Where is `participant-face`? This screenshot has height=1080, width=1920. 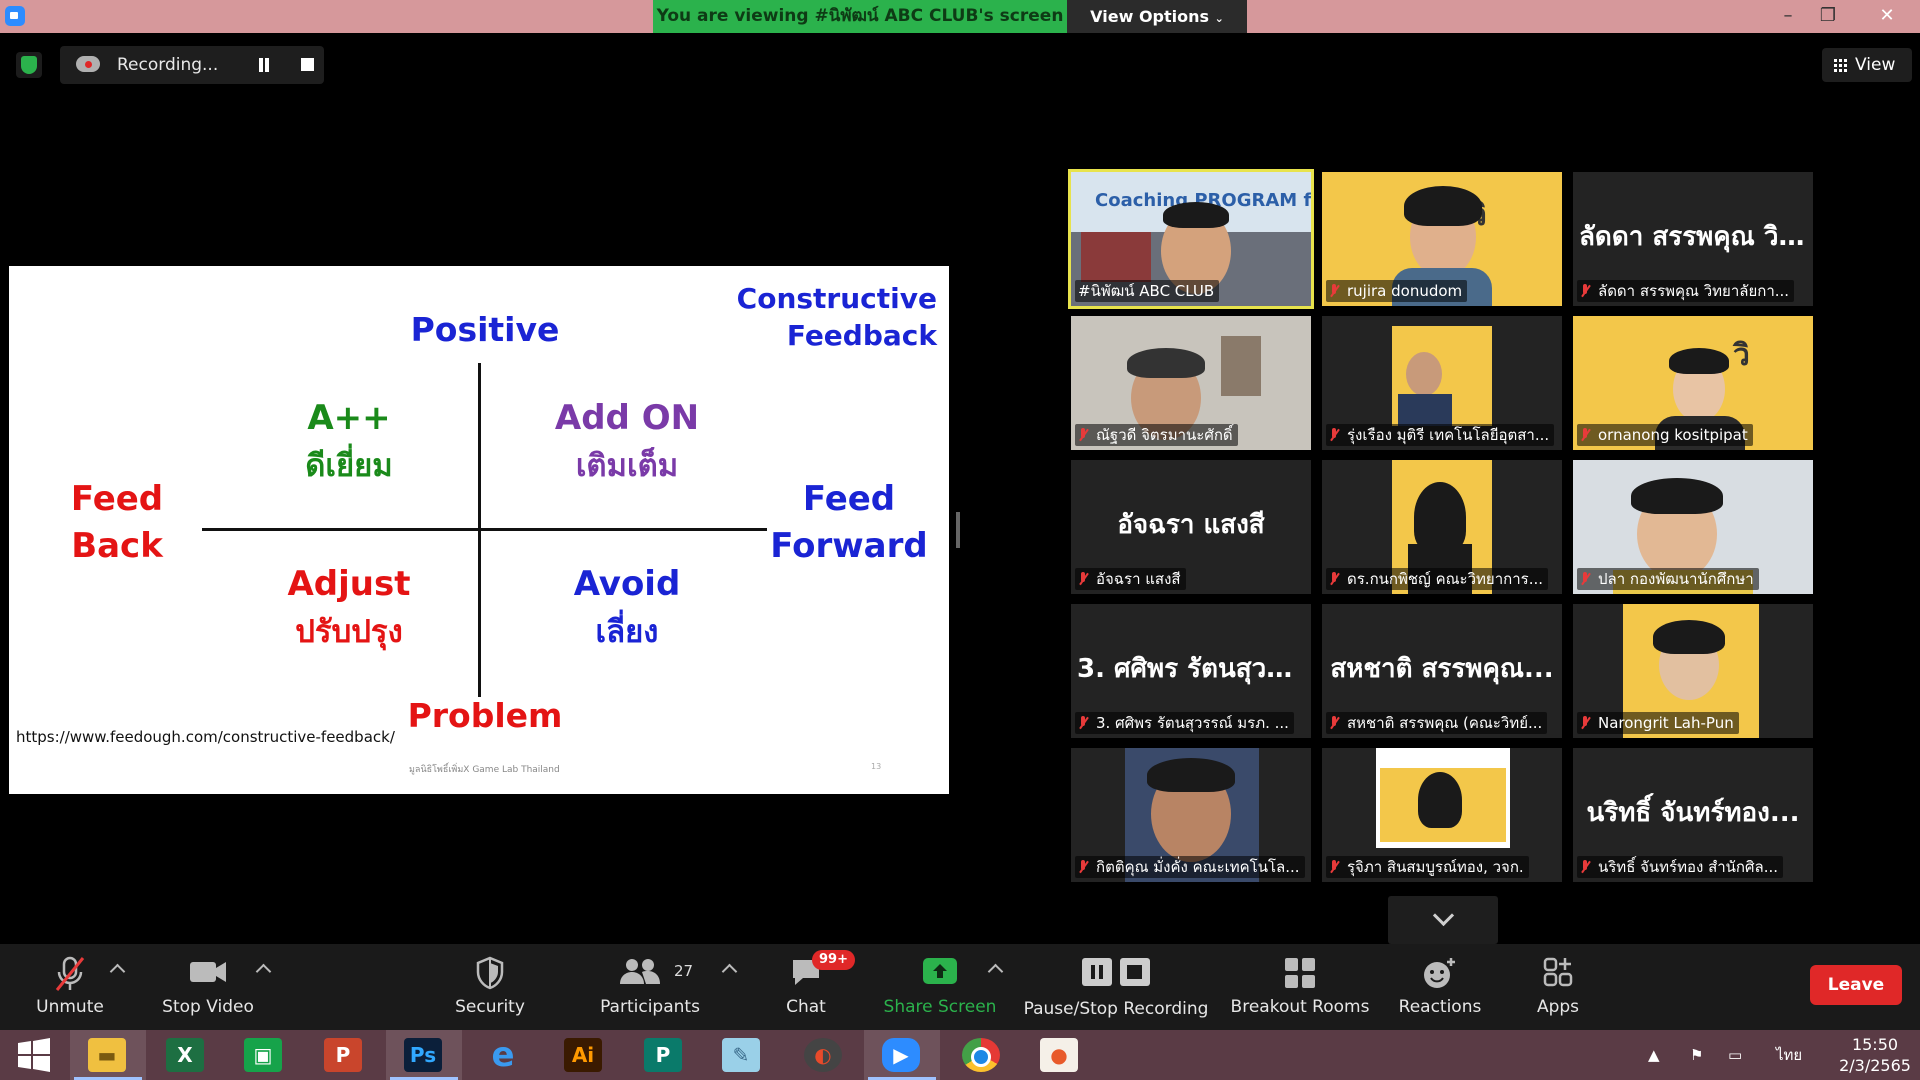 participant-face is located at coordinates (1424, 374).